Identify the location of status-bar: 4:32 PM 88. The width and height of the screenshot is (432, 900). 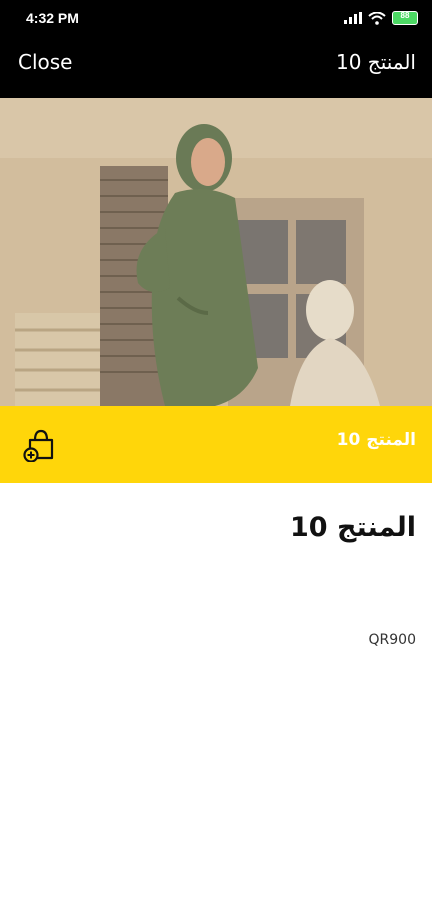
(216, 18).